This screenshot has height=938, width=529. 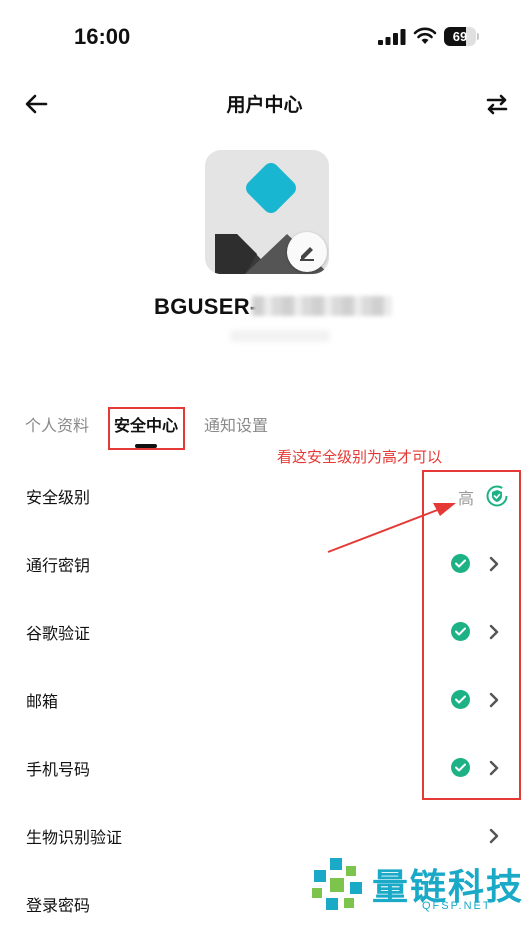 What do you see at coordinates (457, 906) in the screenshot?
I see `watermark-domain: QFSP.NET` at bounding box center [457, 906].